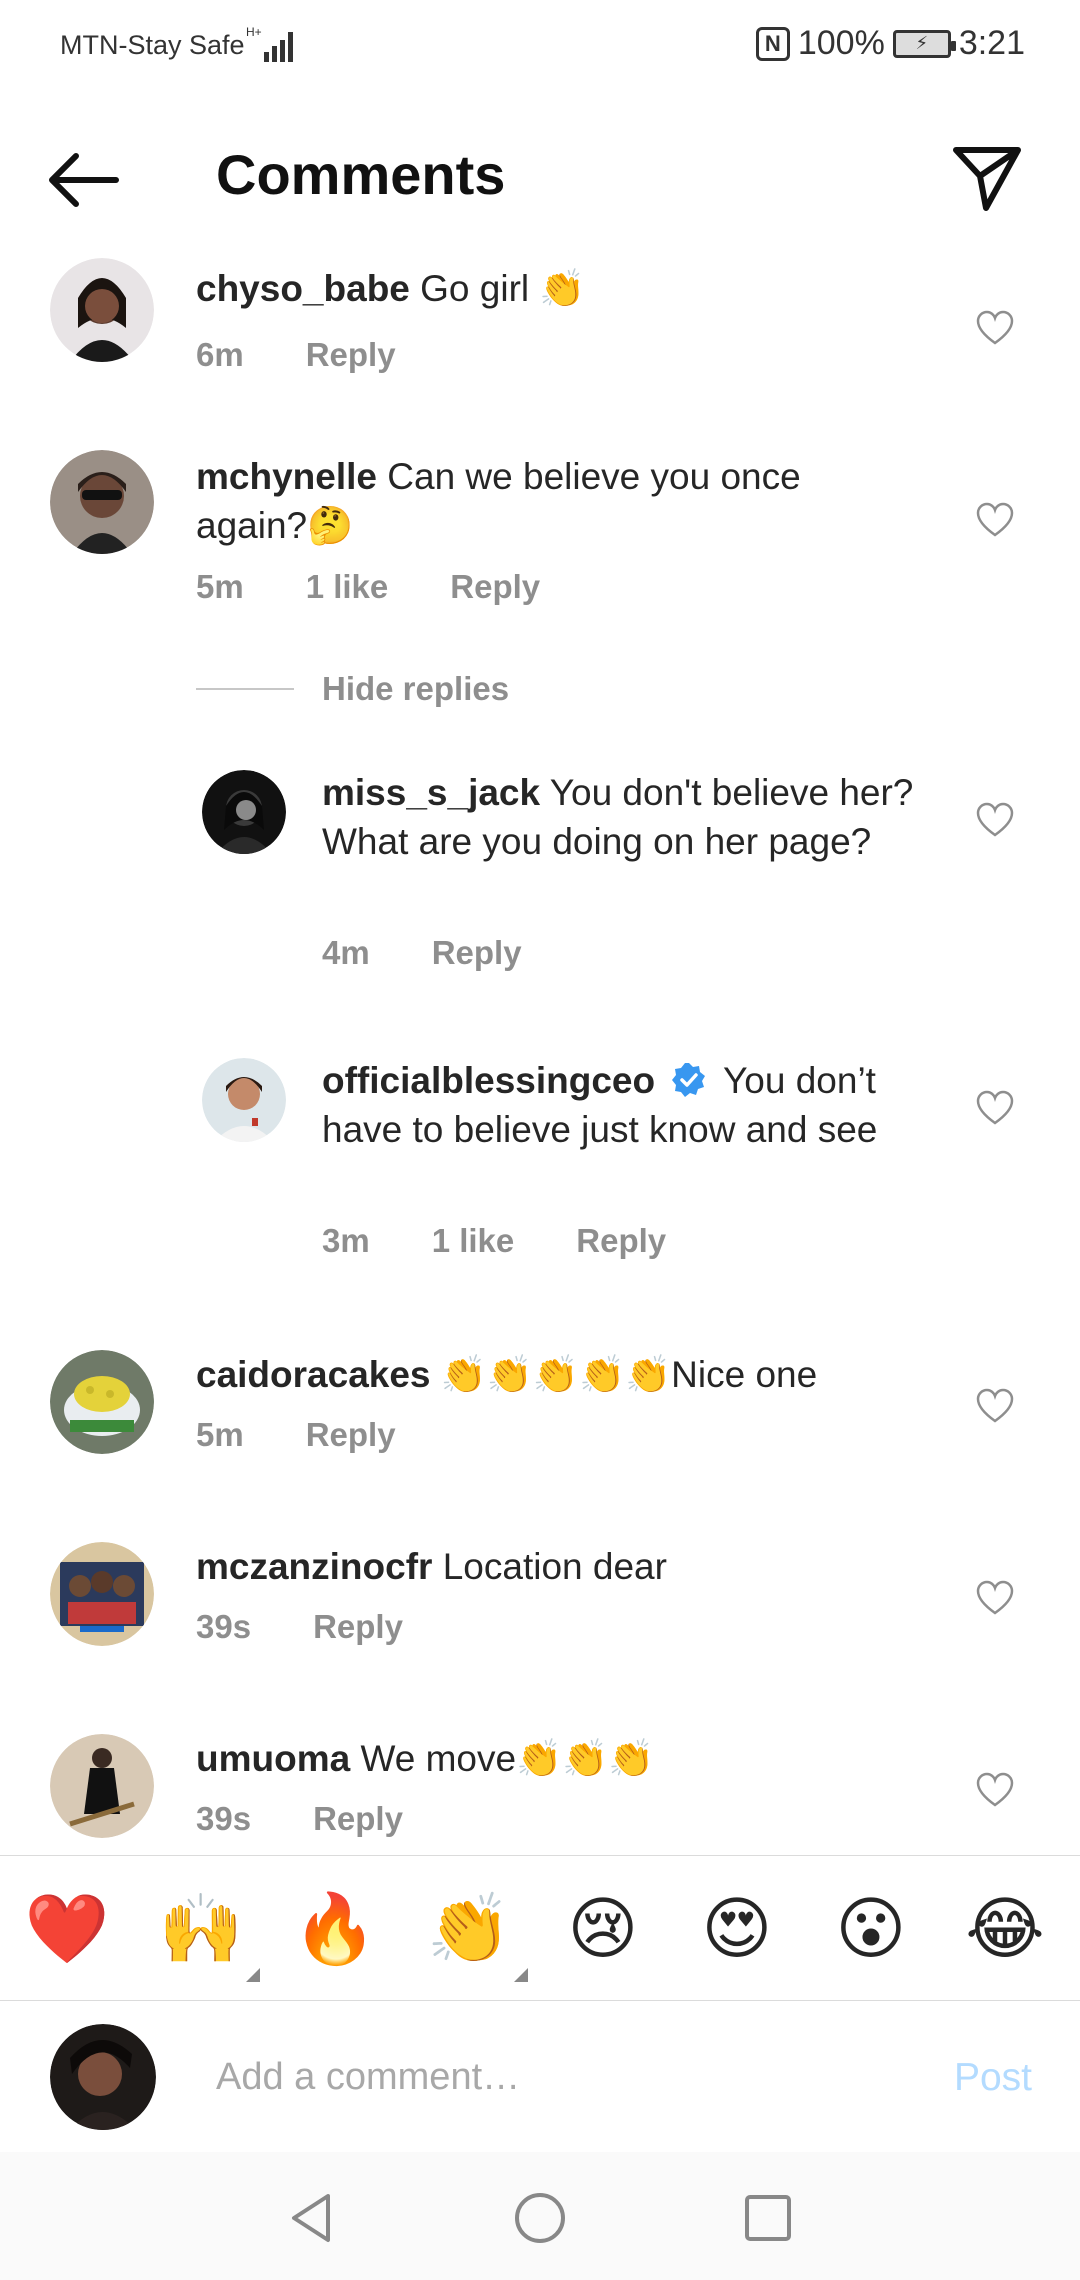 The height and width of the screenshot is (2280, 1080). What do you see at coordinates (987, 177) in the screenshot?
I see `send-icon` at bounding box center [987, 177].